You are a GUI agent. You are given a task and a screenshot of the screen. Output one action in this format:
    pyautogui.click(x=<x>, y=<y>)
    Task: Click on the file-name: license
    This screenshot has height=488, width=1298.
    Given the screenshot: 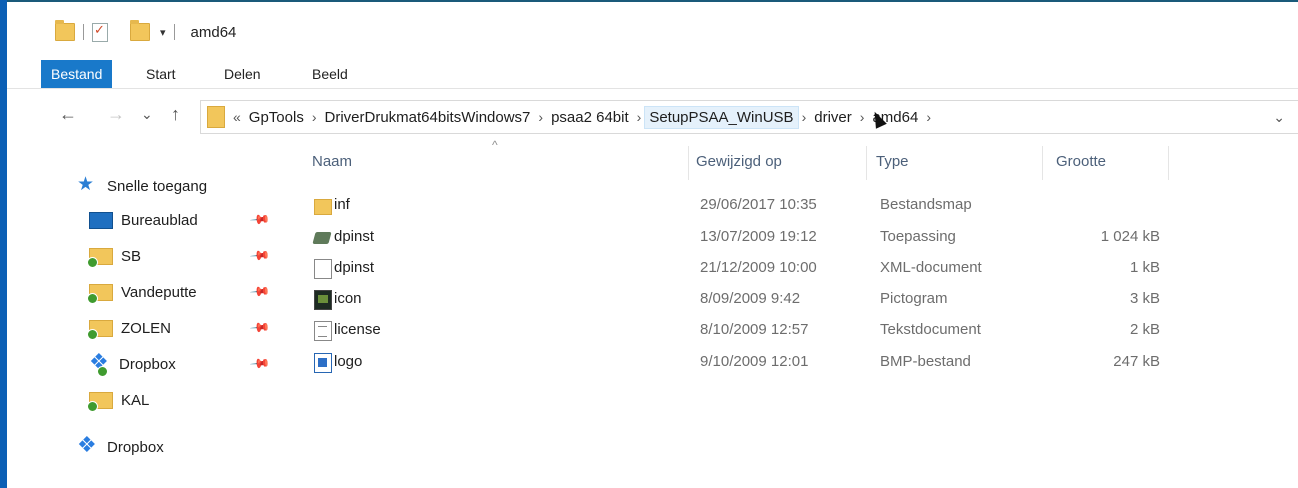 What is the action you would take?
    pyautogui.click(x=357, y=329)
    